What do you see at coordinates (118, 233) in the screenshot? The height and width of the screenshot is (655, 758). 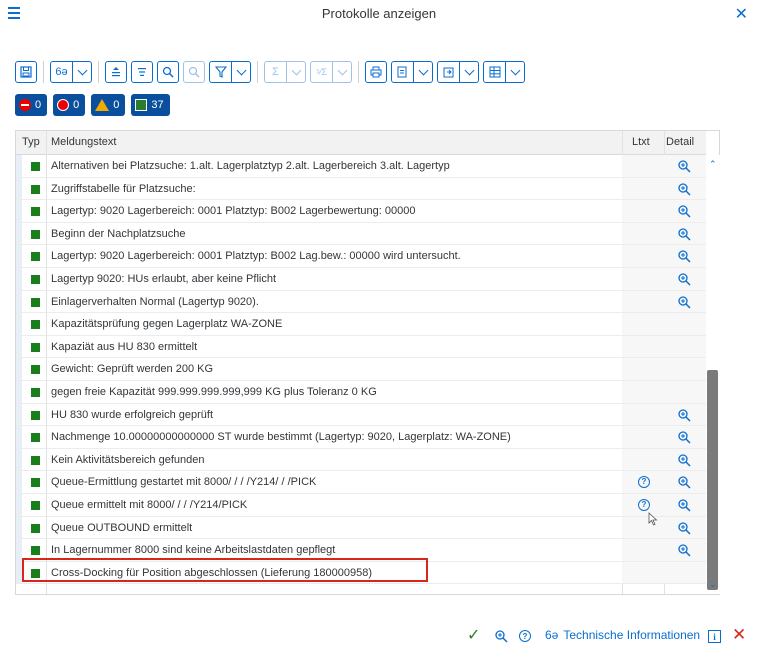 I see `message-text: Beginn der Nachplatzsuche` at bounding box center [118, 233].